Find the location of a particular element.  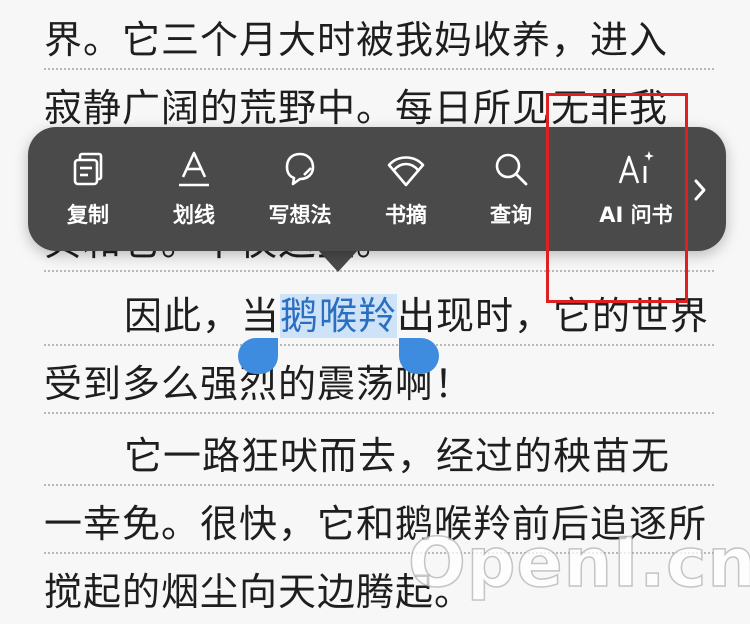

search-icon is located at coordinates (511, 169).